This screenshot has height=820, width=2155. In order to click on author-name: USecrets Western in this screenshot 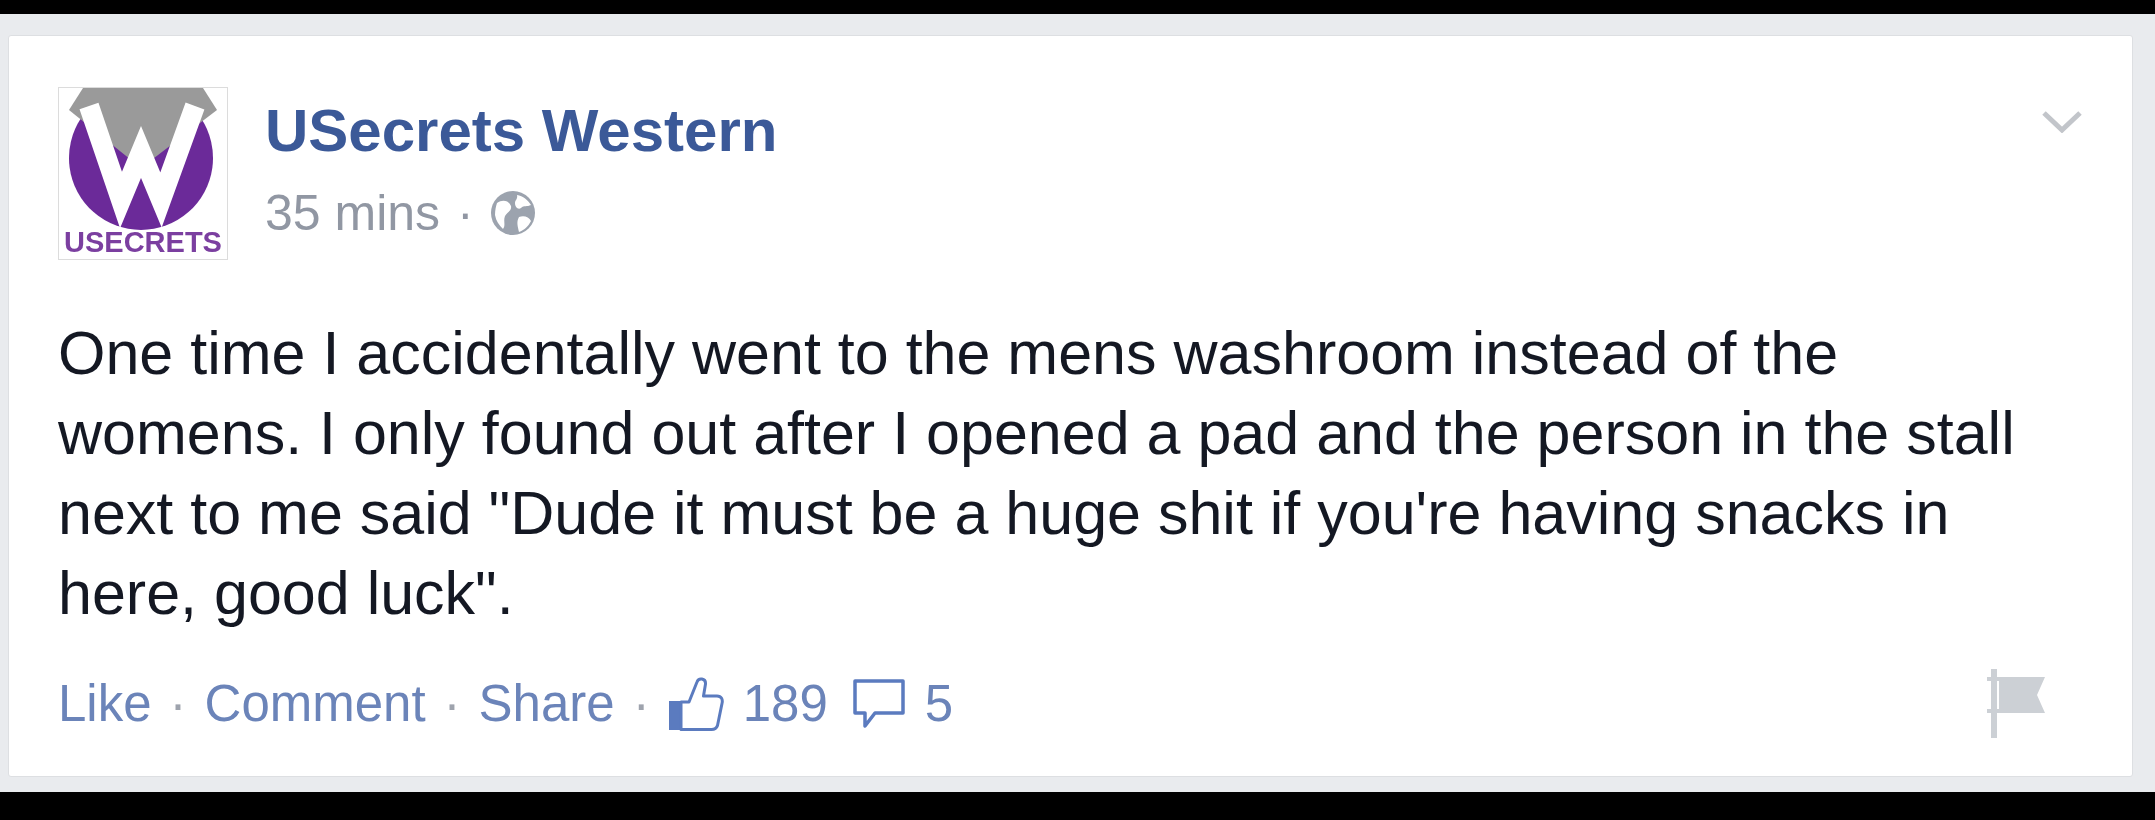, I will do `click(521, 130)`.